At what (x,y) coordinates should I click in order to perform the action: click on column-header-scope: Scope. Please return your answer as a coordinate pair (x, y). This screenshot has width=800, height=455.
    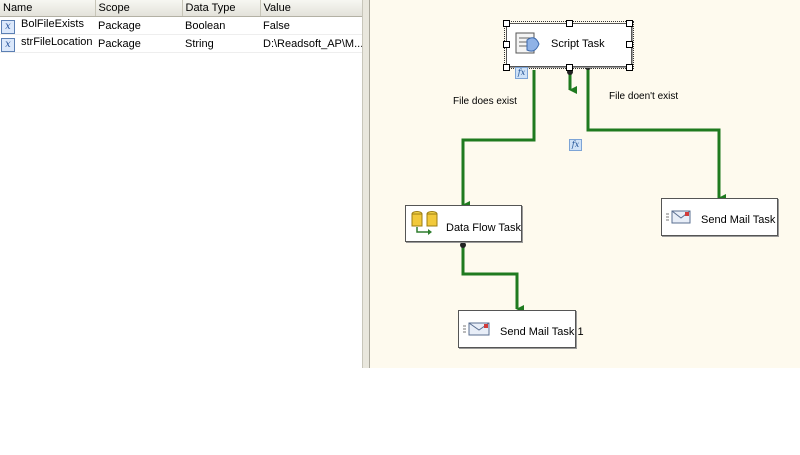
    Looking at the image, I should click on (139, 8).